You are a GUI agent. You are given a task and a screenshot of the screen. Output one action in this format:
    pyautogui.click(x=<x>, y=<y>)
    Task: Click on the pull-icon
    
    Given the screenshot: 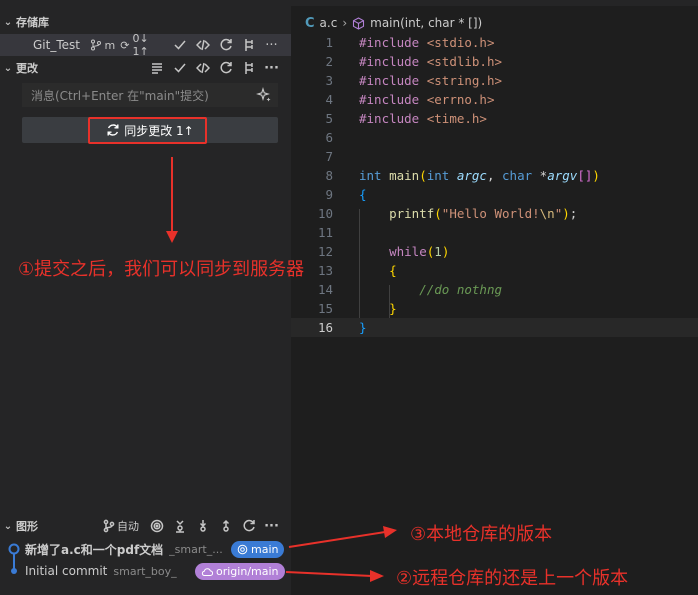 What is the action you would take?
    pyautogui.click(x=202, y=526)
    